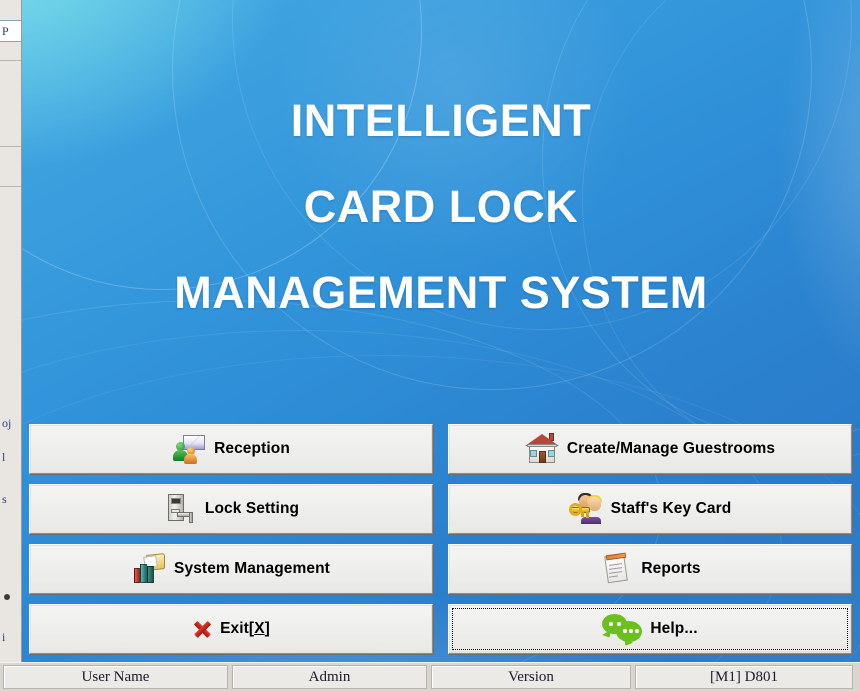 The width and height of the screenshot is (860, 691). Describe the element at coordinates (115, 677) in the screenshot. I see `status-cell-user-name-label: User Name` at that location.